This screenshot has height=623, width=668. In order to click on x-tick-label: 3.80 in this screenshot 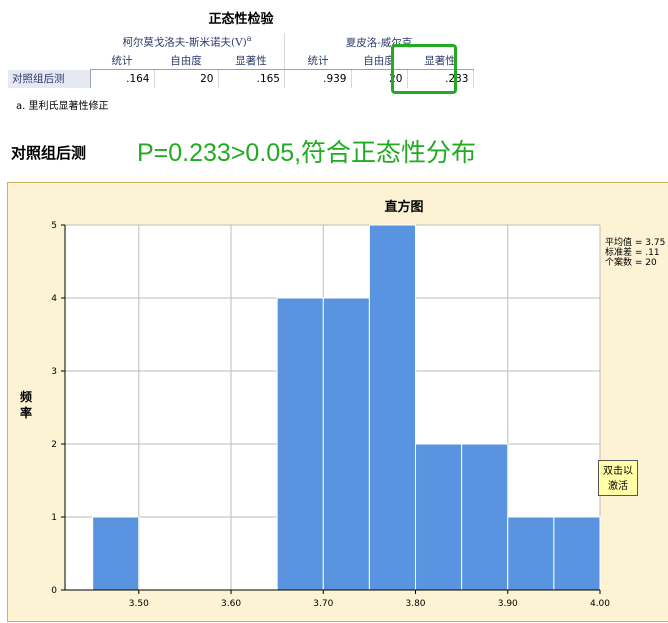, I will do `click(415, 604)`.